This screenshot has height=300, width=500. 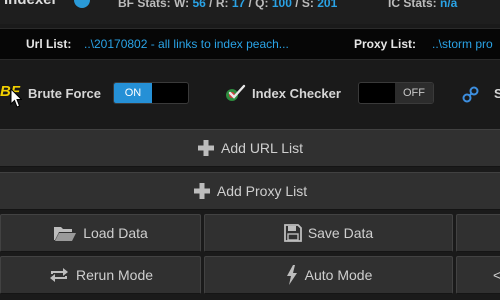 I want to click on auto-mode-label: Auto Mode, so click(x=338, y=275).